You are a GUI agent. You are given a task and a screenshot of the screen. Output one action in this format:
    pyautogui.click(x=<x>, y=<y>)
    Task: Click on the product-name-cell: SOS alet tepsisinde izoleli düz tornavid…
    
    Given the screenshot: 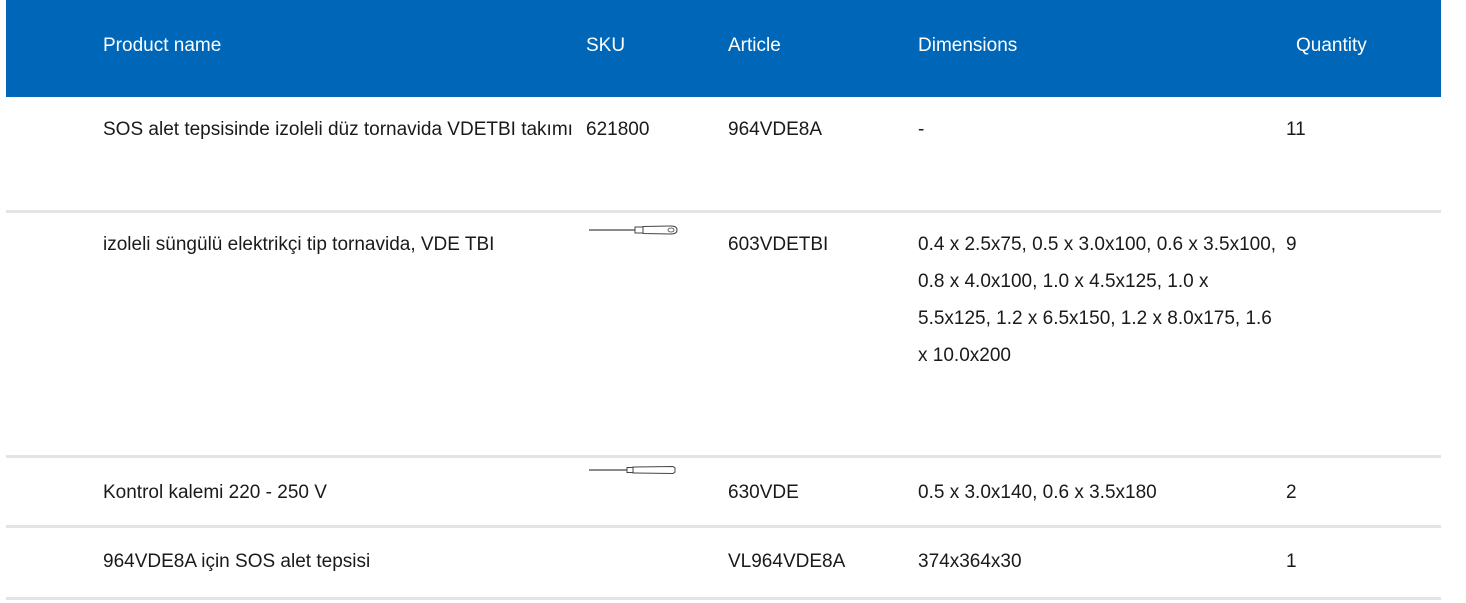 What is the action you would take?
    pyautogui.click(x=338, y=129)
    